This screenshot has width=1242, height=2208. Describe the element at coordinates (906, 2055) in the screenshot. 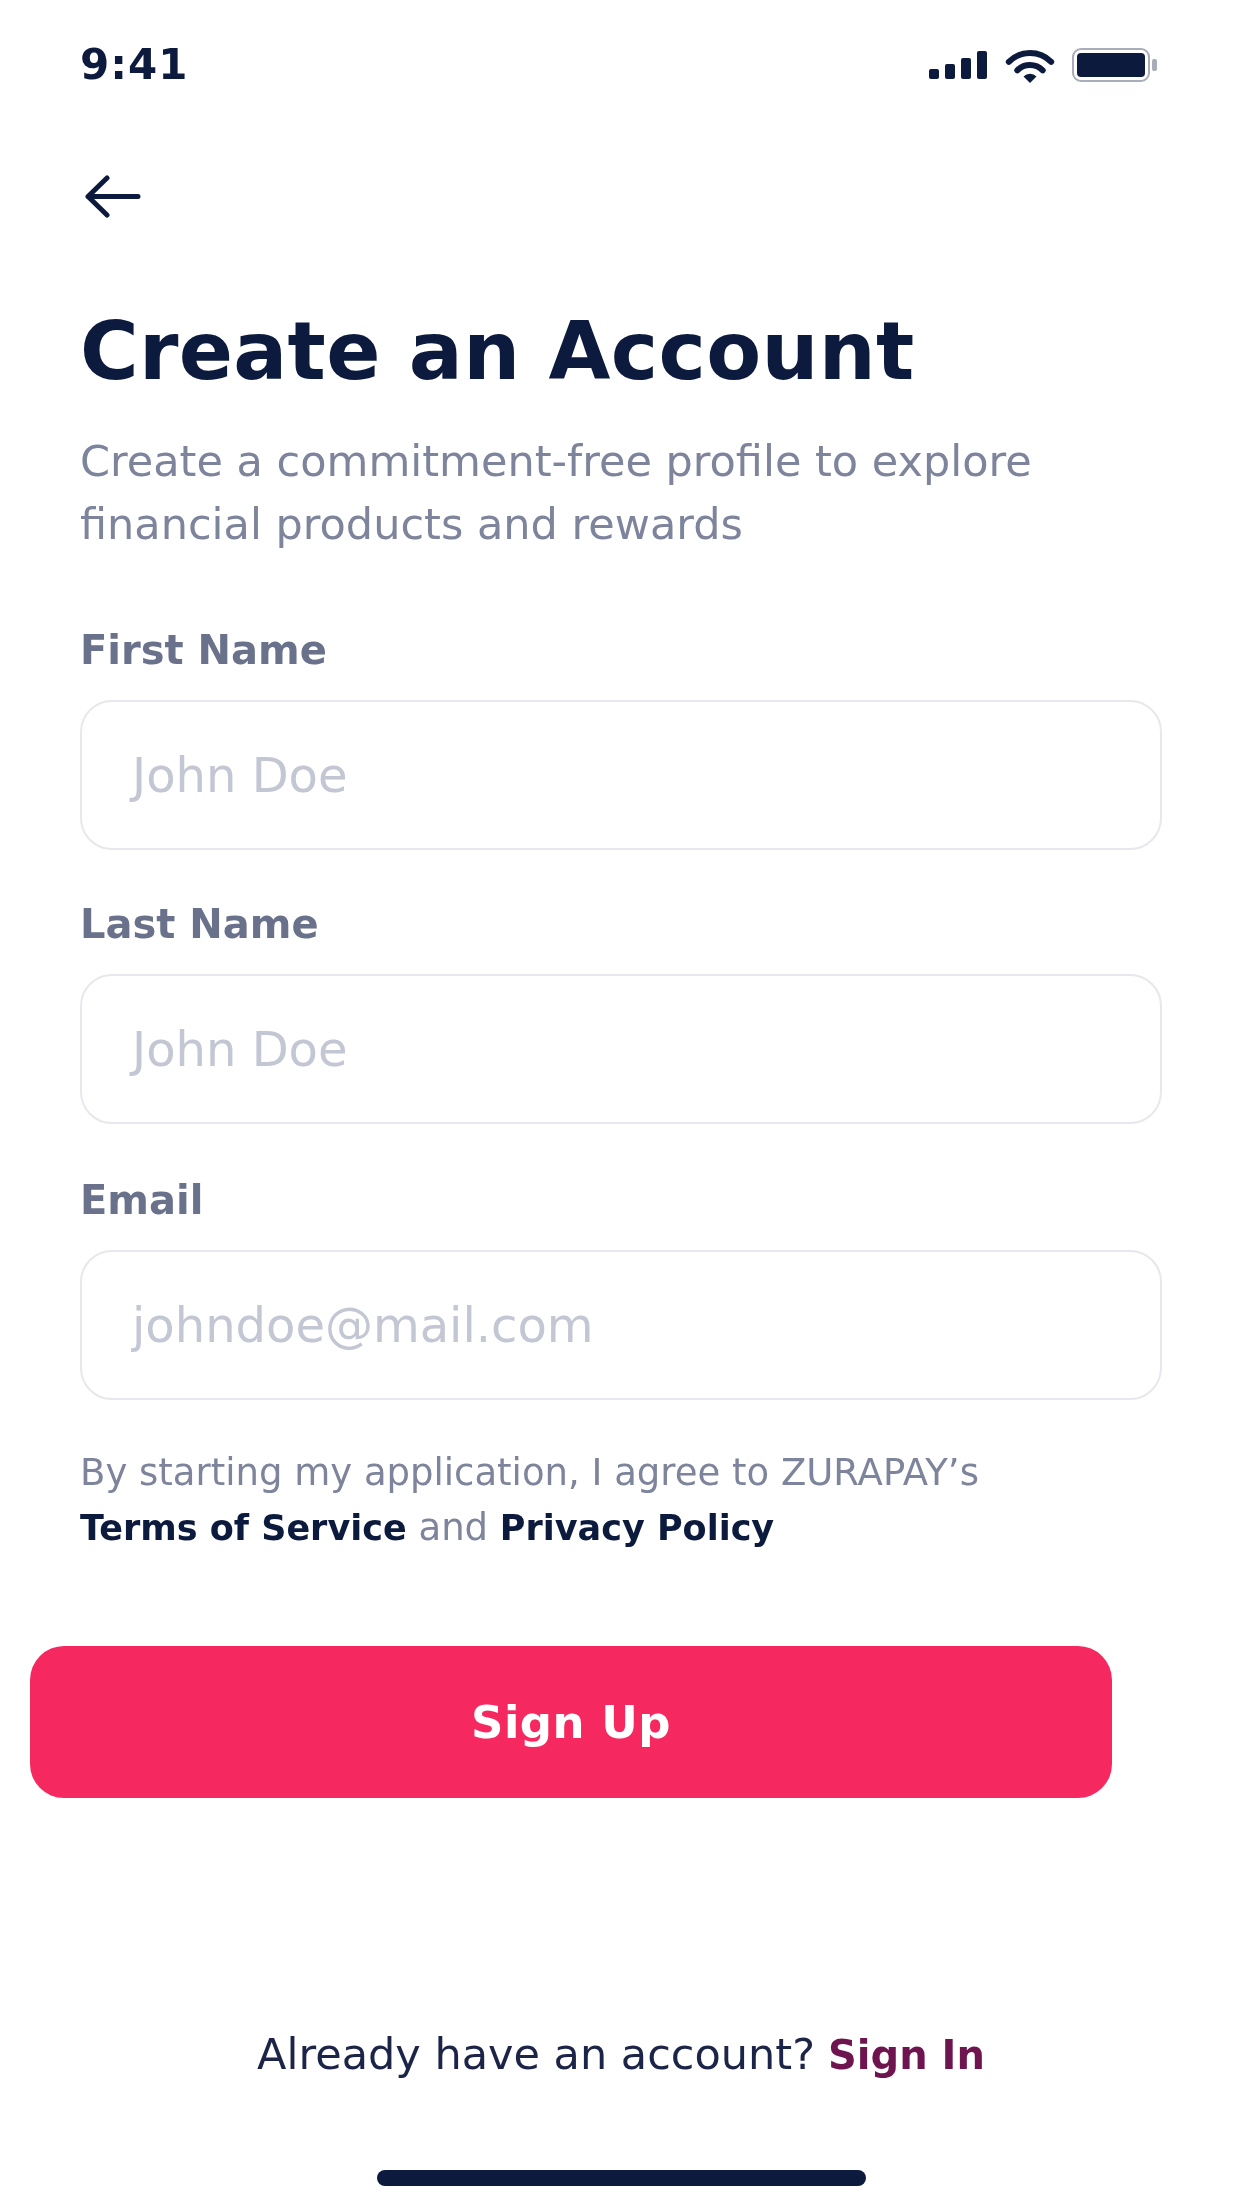

I see `sign-in-link: Sign In` at that location.